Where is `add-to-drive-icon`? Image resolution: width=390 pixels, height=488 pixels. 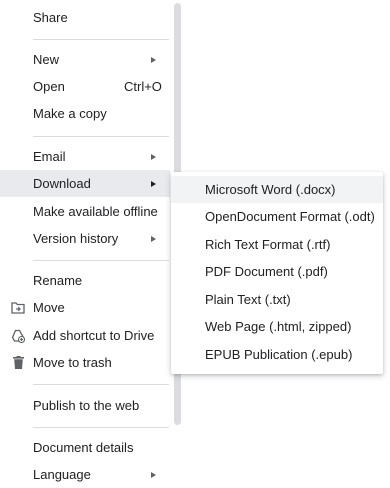 add-to-drive-icon is located at coordinates (18, 336).